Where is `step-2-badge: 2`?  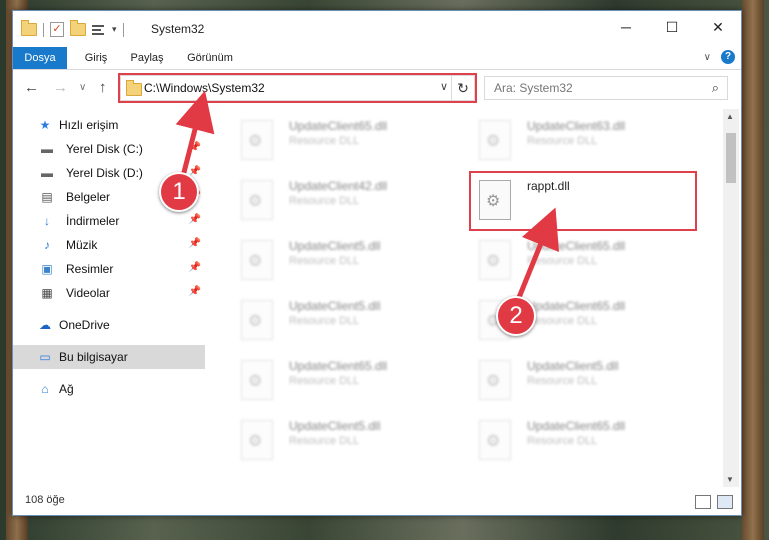
step-2-badge: 2 is located at coordinates (516, 316).